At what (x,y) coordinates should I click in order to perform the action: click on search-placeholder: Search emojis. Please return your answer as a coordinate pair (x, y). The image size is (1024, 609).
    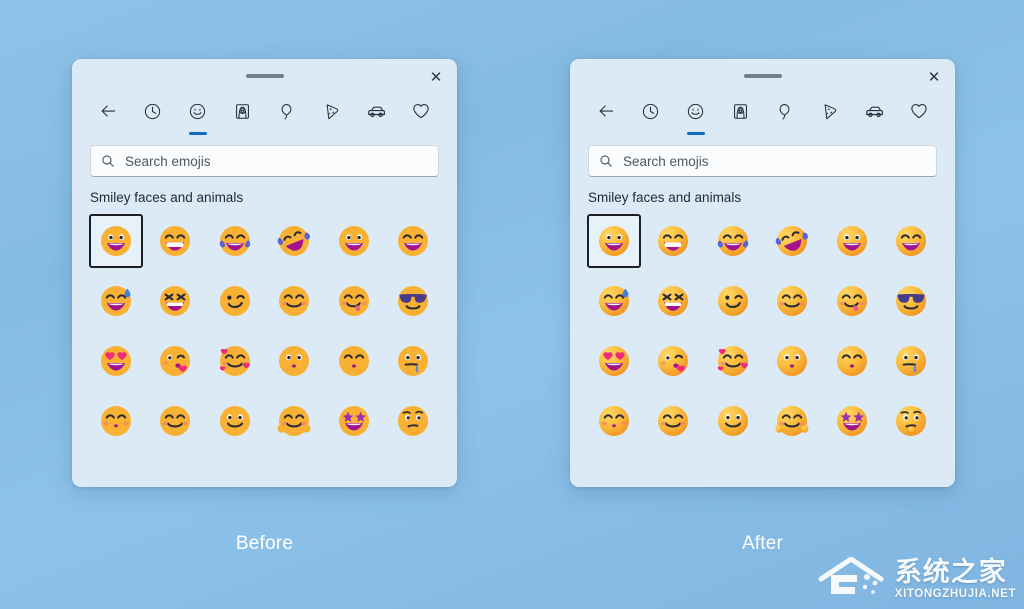
    Looking at the image, I should click on (666, 161).